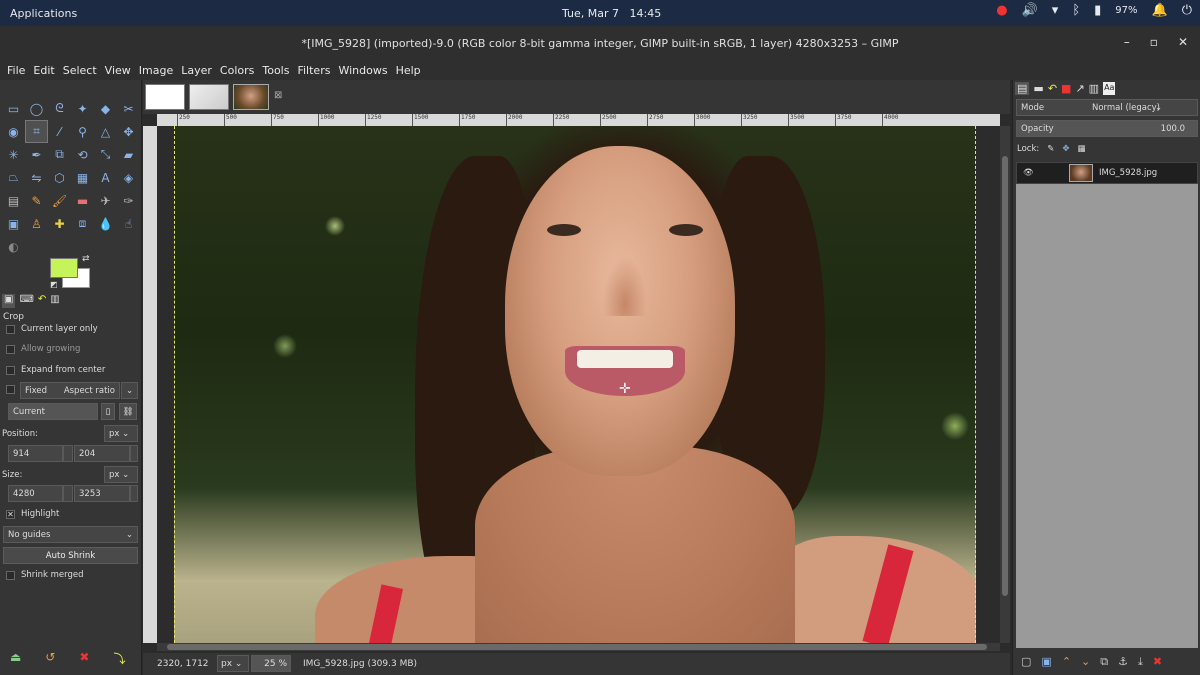 The height and width of the screenshot is (675, 1200). What do you see at coordinates (43, 349) in the screenshot?
I see `allow-growing-option: Allow growing` at bounding box center [43, 349].